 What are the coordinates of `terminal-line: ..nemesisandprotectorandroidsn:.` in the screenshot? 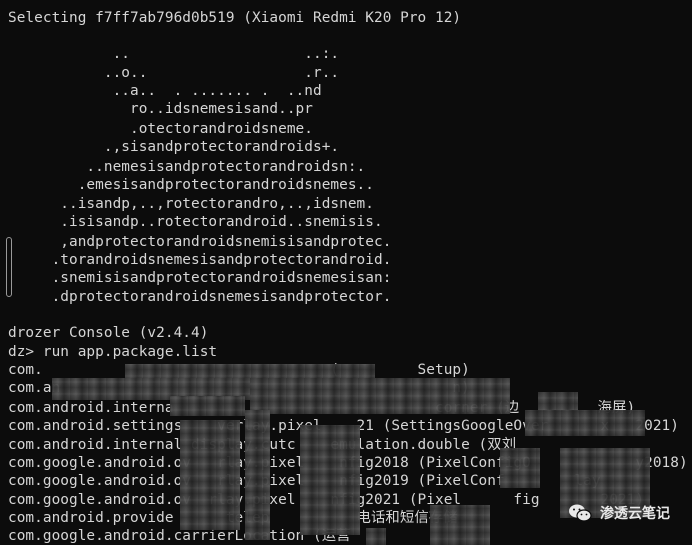 It's located at (187, 167).